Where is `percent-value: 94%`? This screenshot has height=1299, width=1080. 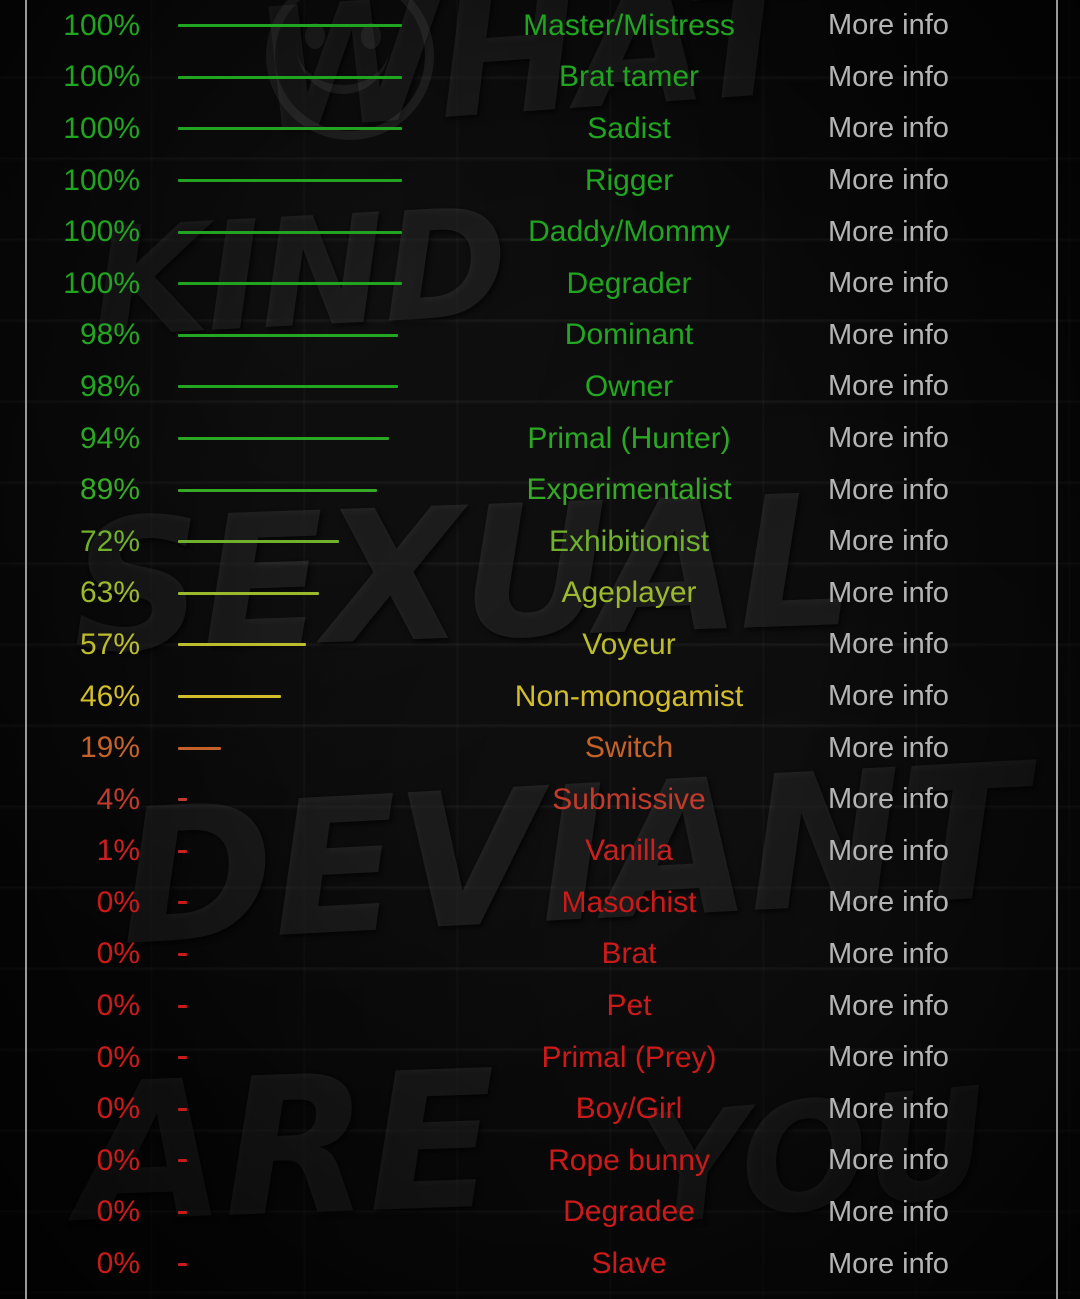 percent-value: 94% is located at coordinates (109, 438).